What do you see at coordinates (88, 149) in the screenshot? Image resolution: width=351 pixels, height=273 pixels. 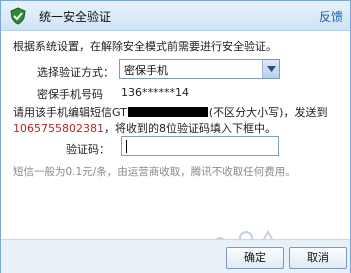 I see `code-label: 验证码：` at bounding box center [88, 149].